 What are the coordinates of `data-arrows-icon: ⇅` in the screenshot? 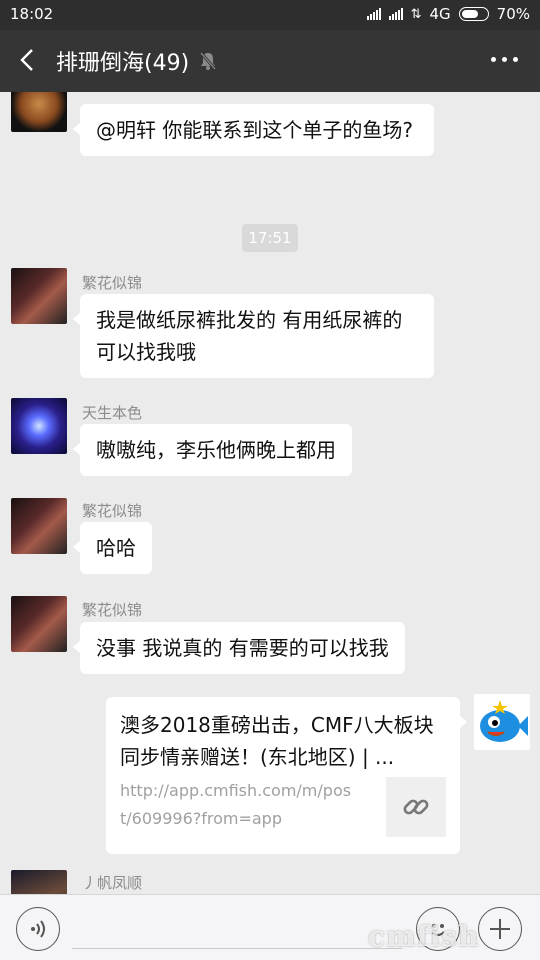 It's located at (416, 14).